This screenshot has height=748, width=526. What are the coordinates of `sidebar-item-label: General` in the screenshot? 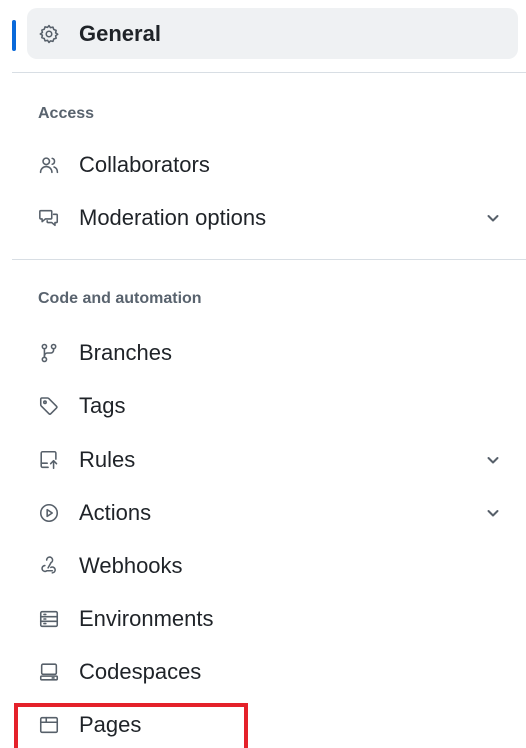 It's located at (120, 33).